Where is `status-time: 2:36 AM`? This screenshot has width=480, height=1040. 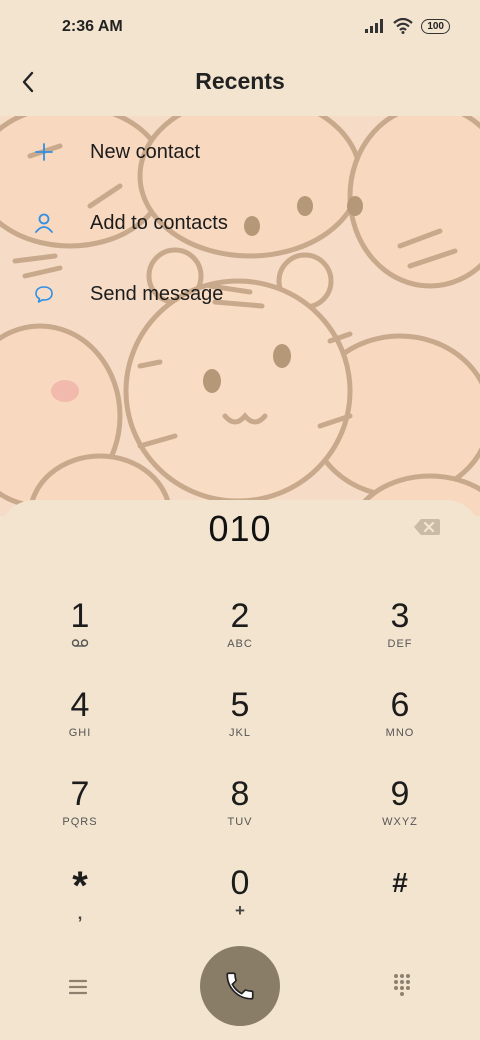 status-time: 2:36 AM is located at coordinates (92, 26).